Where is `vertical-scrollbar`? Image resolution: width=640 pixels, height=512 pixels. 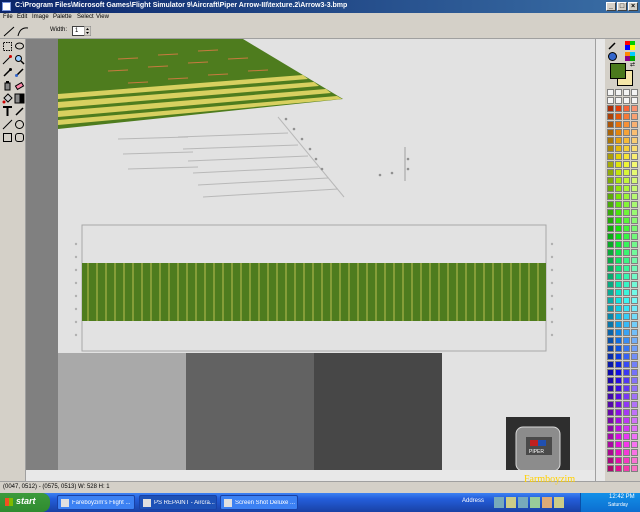
vertical-scrollbar is located at coordinates (600, 260).